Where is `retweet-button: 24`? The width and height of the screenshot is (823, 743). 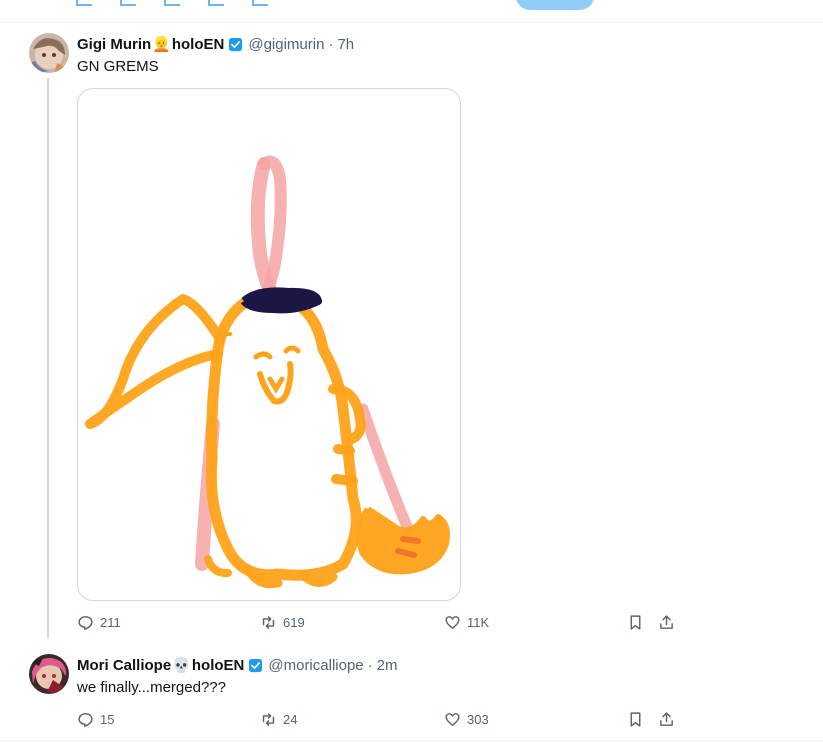
retweet-button: 24 is located at coordinates (278, 719).